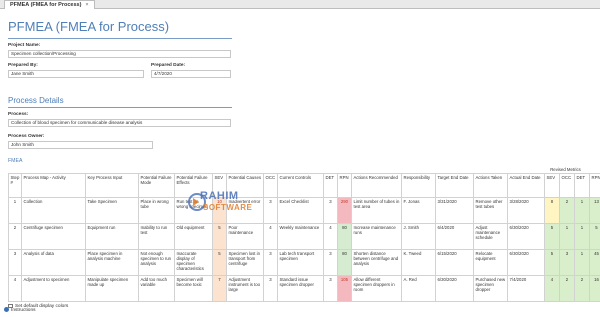  What do you see at coordinates (418, 288) in the screenshot?
I see `responsibility-cell: A. Red` at bounding box center [418, 288].